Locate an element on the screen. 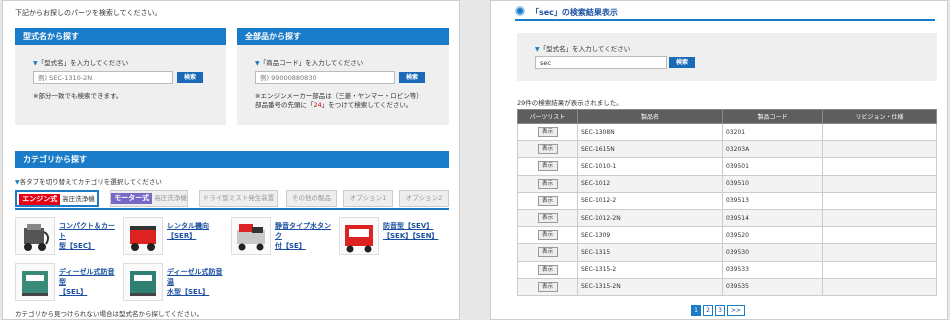 This screenshot has height=320, width=950. table-row: 表示 SEC-1010-1 039501 is located at coordinates (727, 166).